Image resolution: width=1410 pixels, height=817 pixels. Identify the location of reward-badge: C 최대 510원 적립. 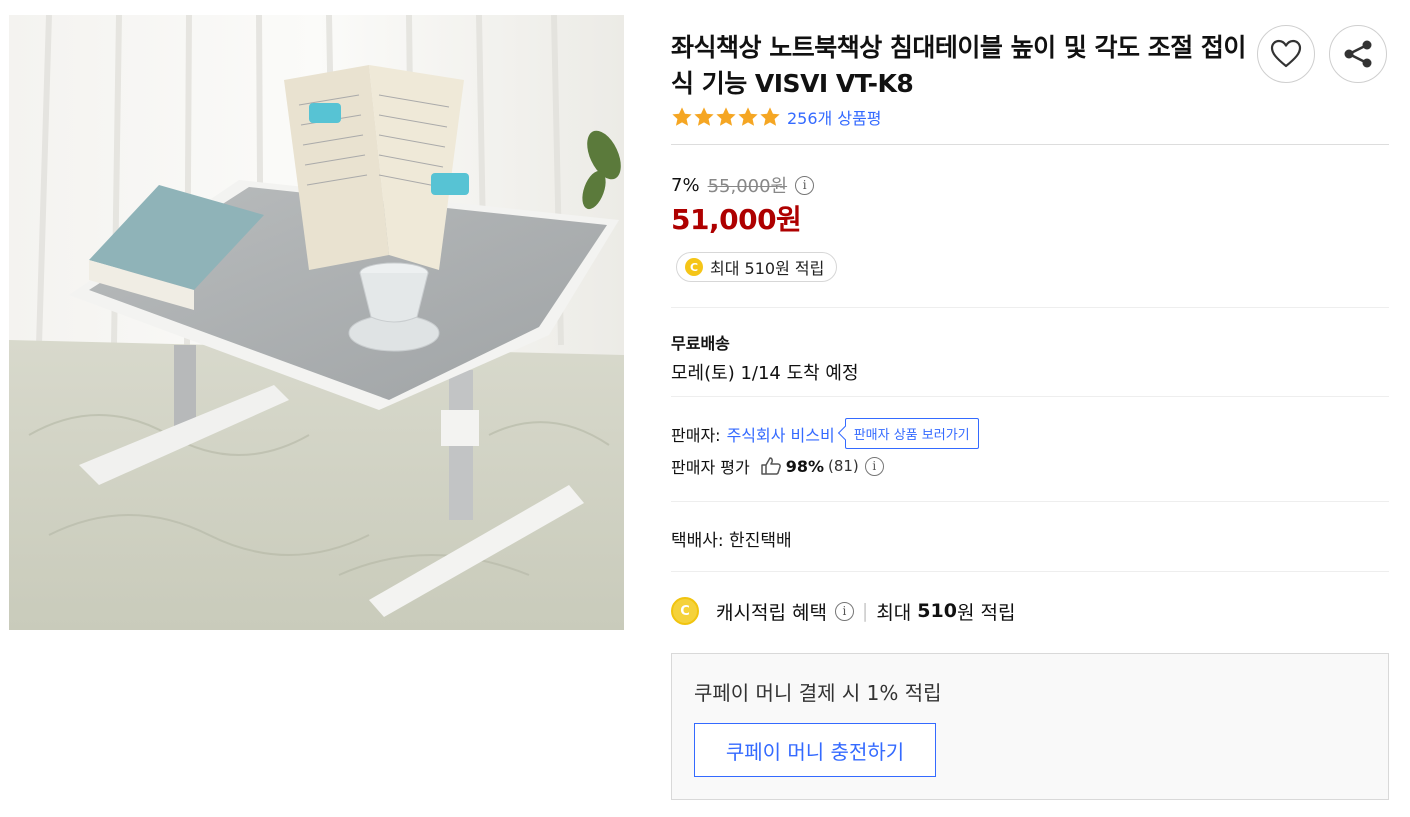
(757, 267).